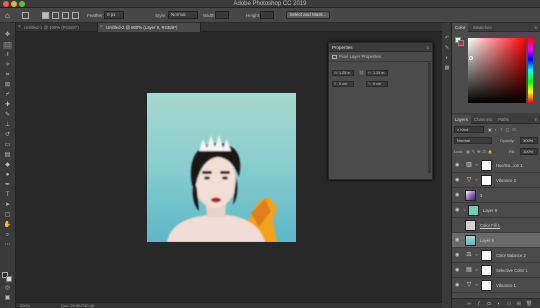  I want to click on history-panel-icon: ↶, so click(447, 38).